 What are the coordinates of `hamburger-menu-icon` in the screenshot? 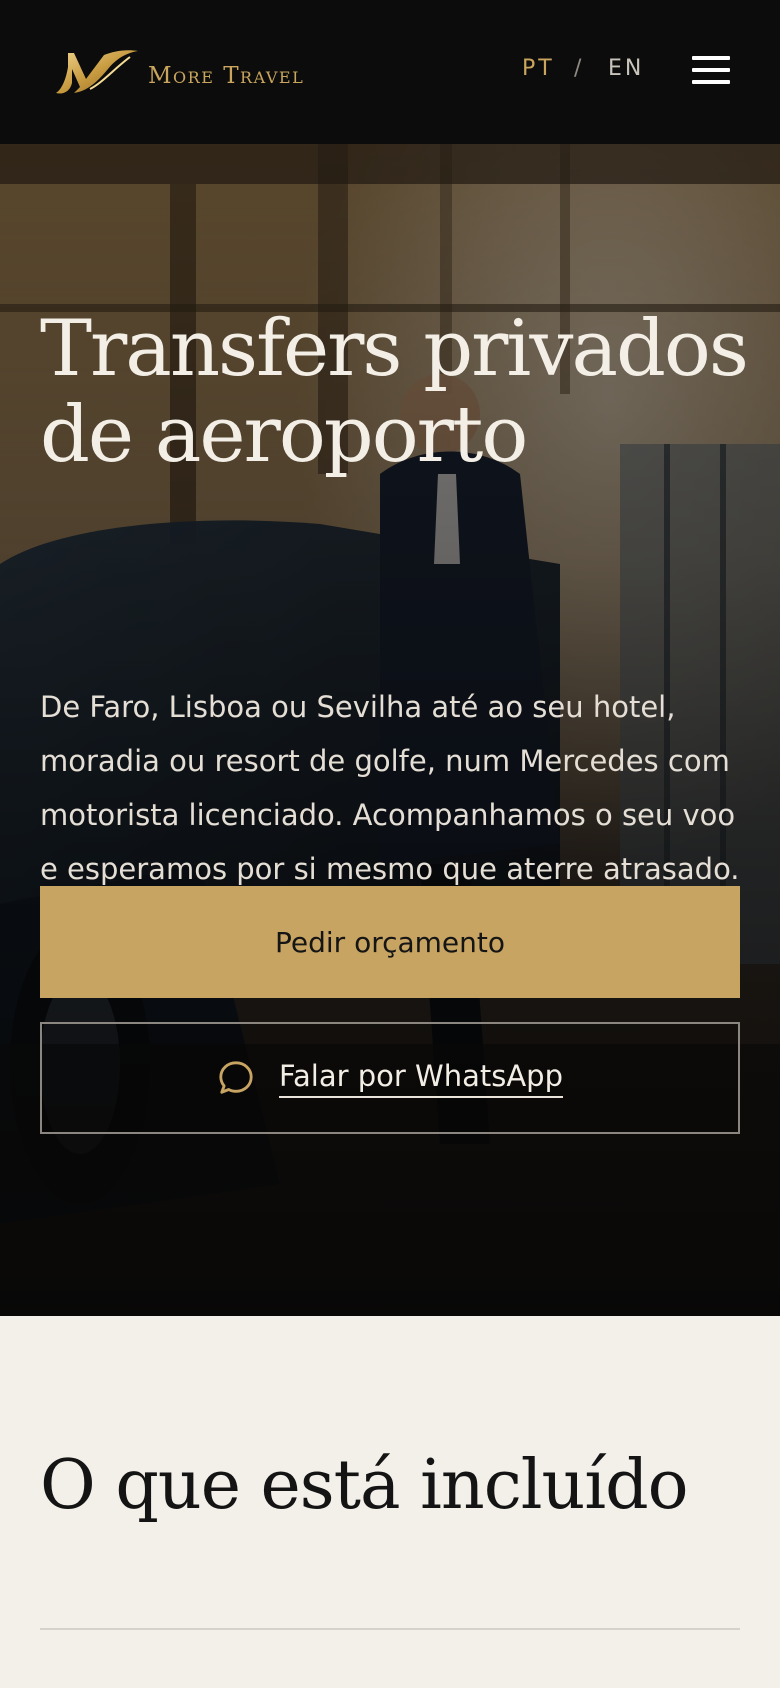 It's located at (711, 70).